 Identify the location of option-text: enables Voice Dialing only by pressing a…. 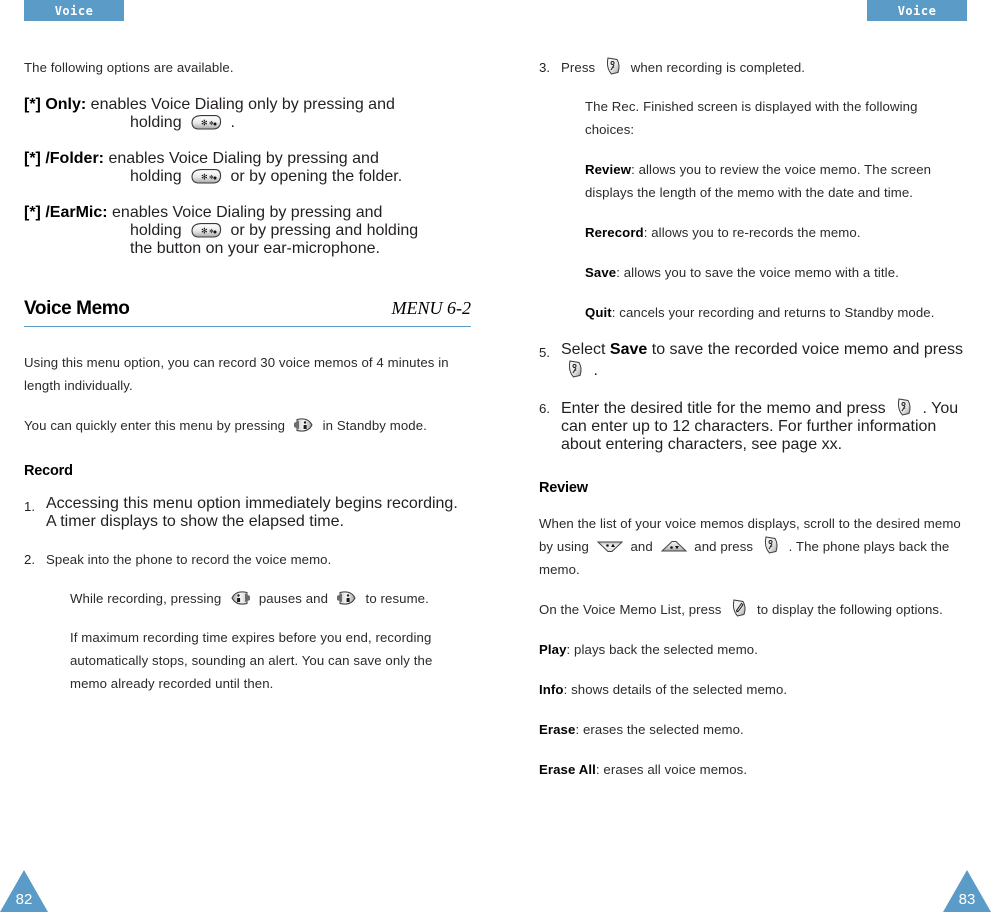
(240, 104).